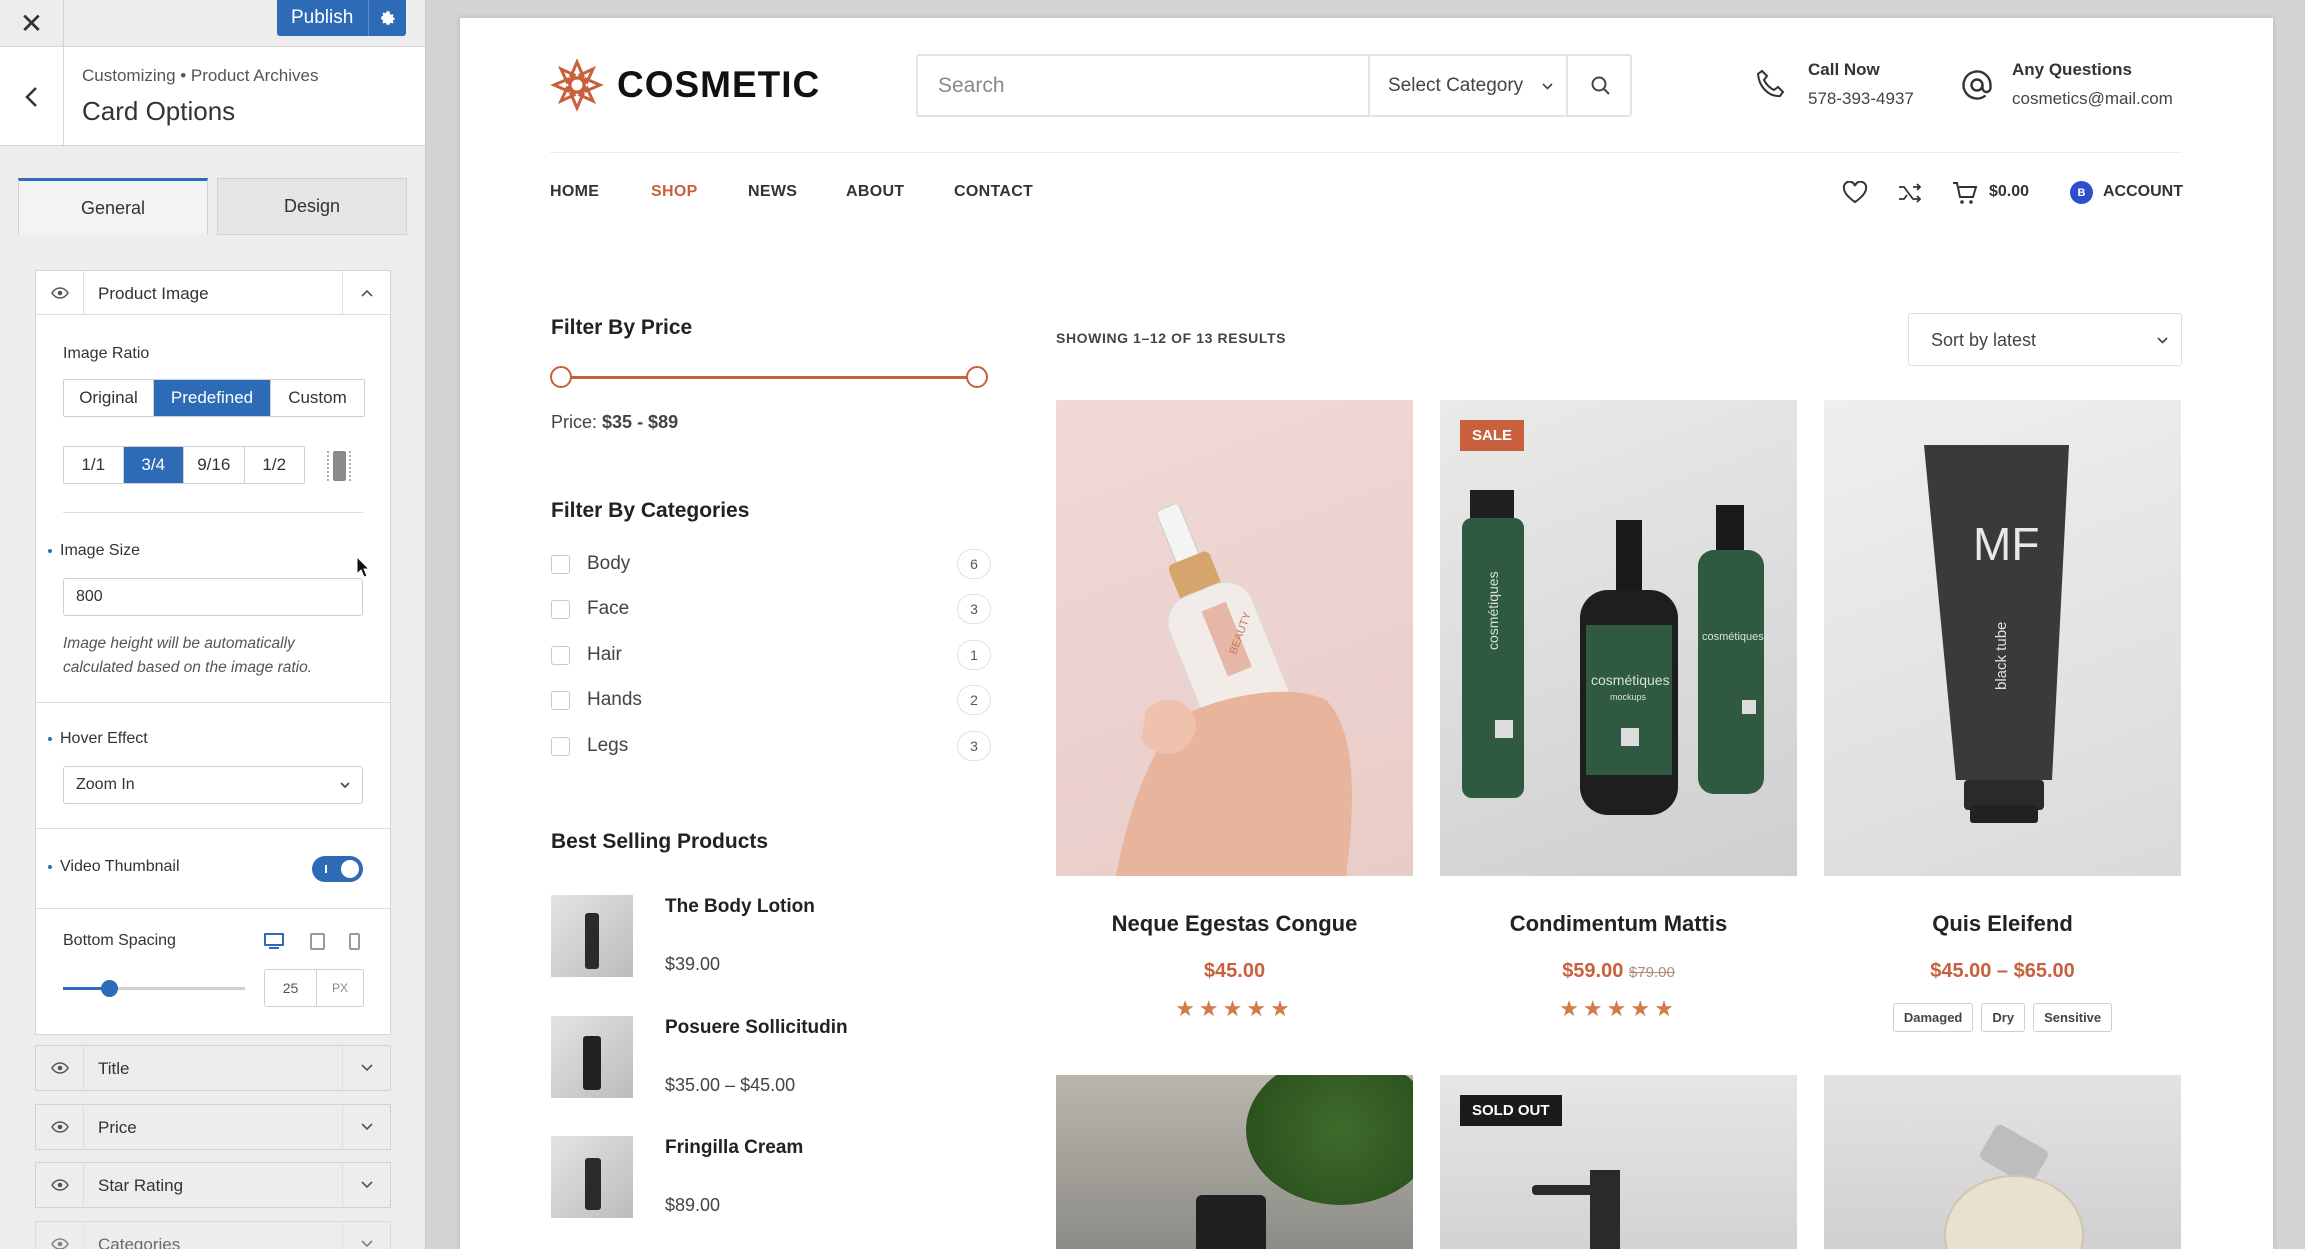 Image resolution: width=2305 pixels, height=1249 pixels. What do you see at coordinates (2002, 924) in the screenshot?
I see `product-title: Quis Eleifend` at bounding box center [2002, 924].